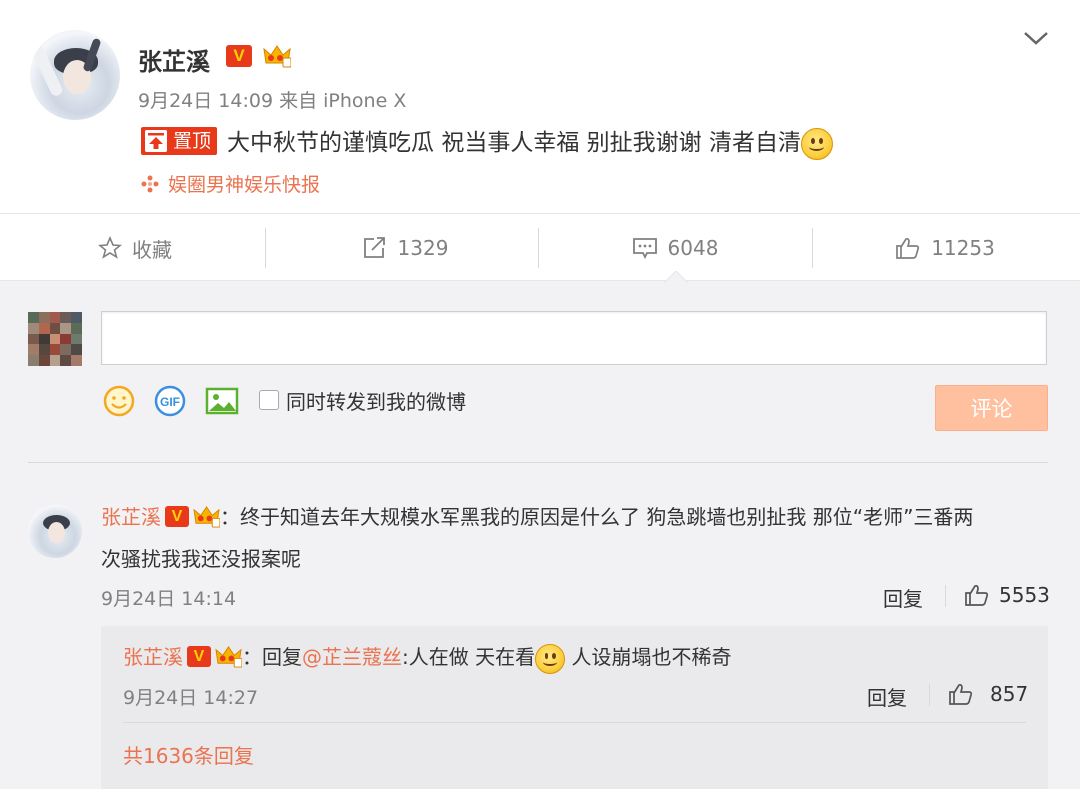 Image resolution: width=1080 pixels, height=789 pixels. What do you see at coordinates (131, 517) in the screenshot?
I see `commenter-name: 张芷溪` at bounding box center [131, 517].